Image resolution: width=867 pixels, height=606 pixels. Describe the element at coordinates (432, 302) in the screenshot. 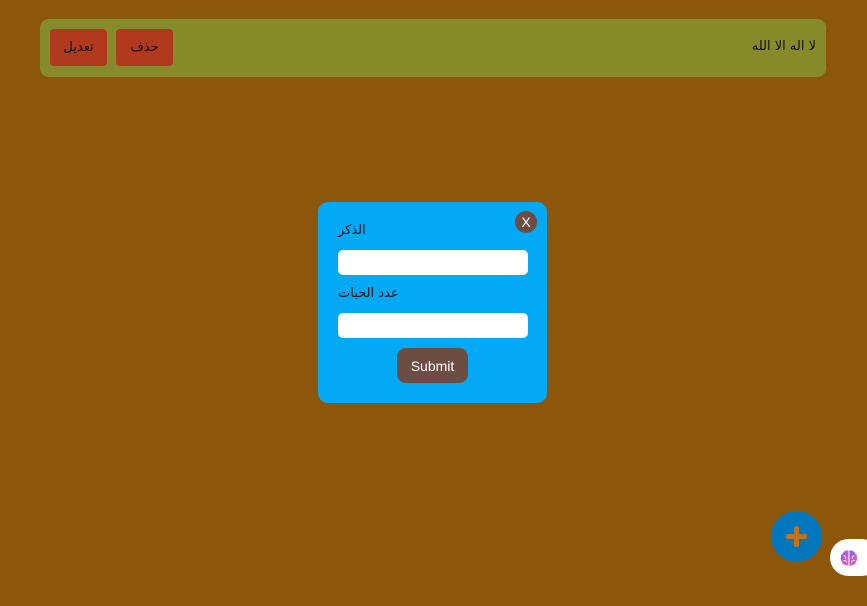

I see `add-dhikr-modal: X الذكر عدد الحبات Submit` at that location.